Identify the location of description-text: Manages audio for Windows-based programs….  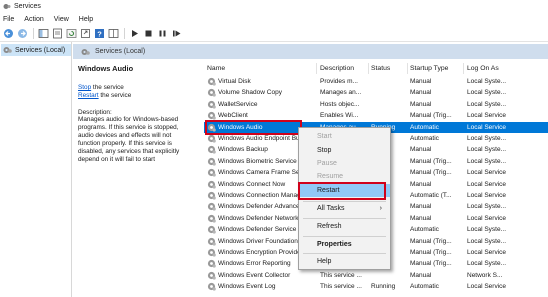
(141, 140).